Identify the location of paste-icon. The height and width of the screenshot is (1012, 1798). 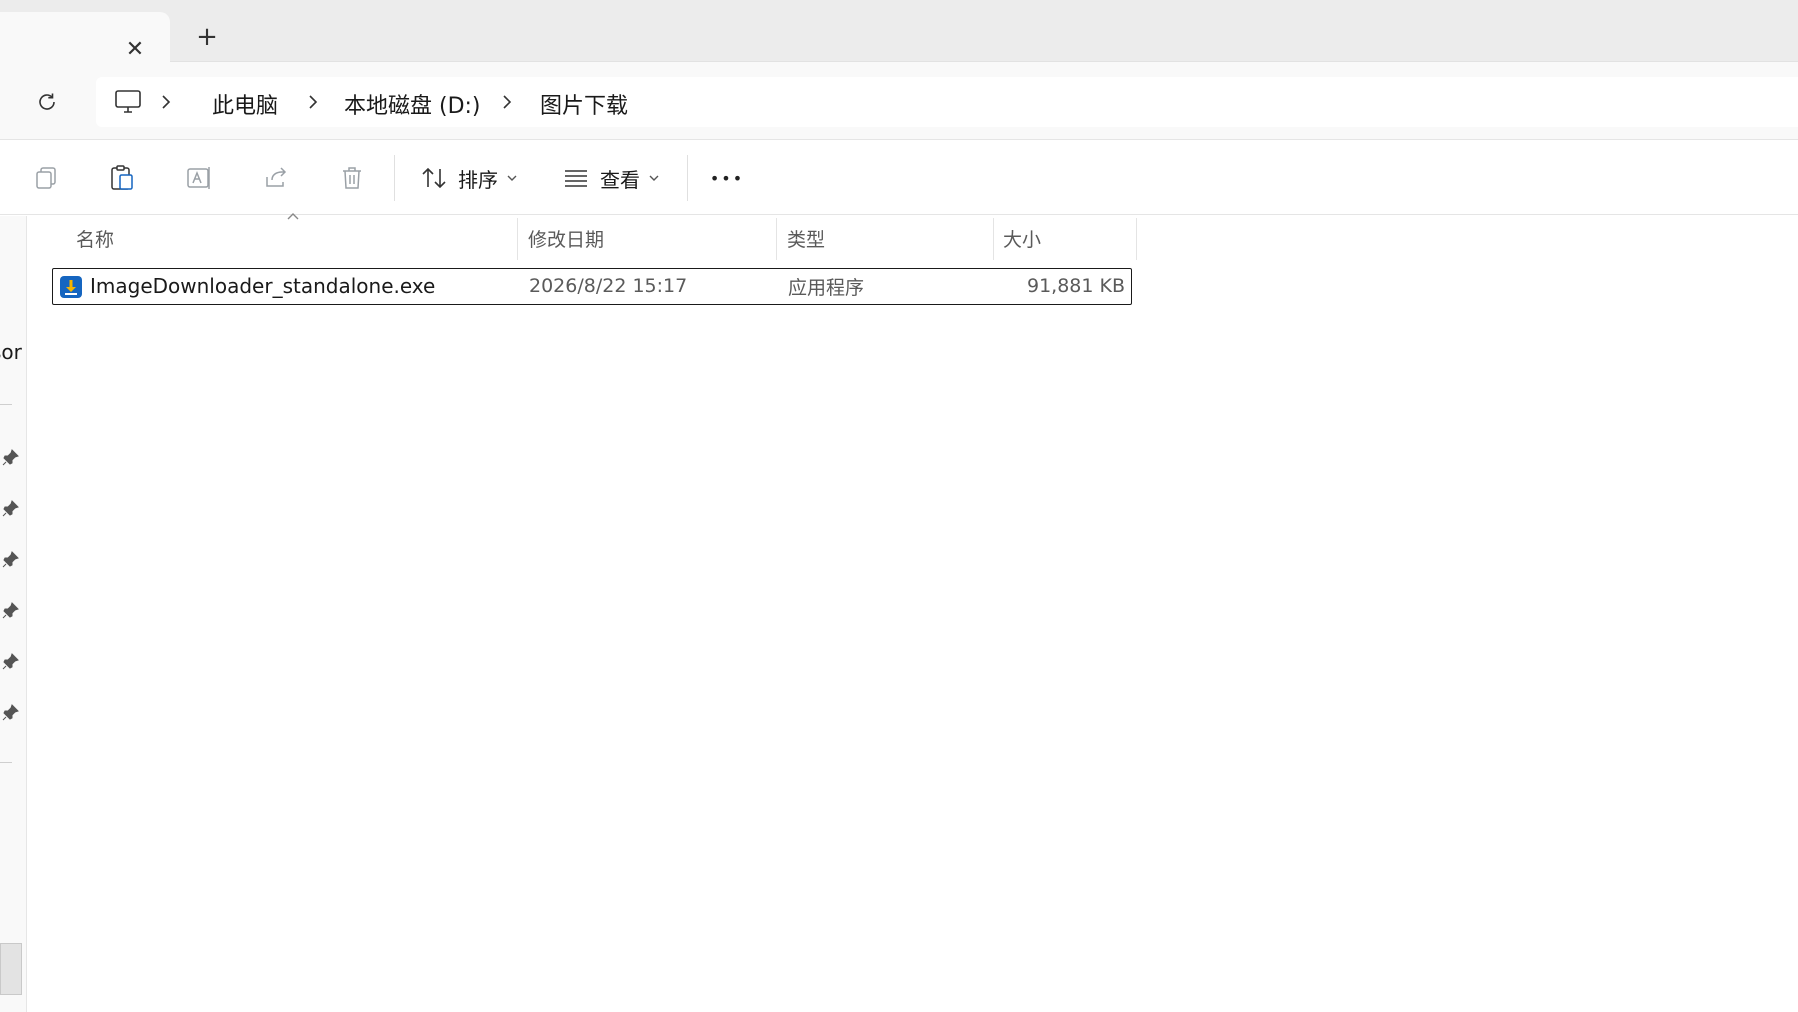
(122, 177).